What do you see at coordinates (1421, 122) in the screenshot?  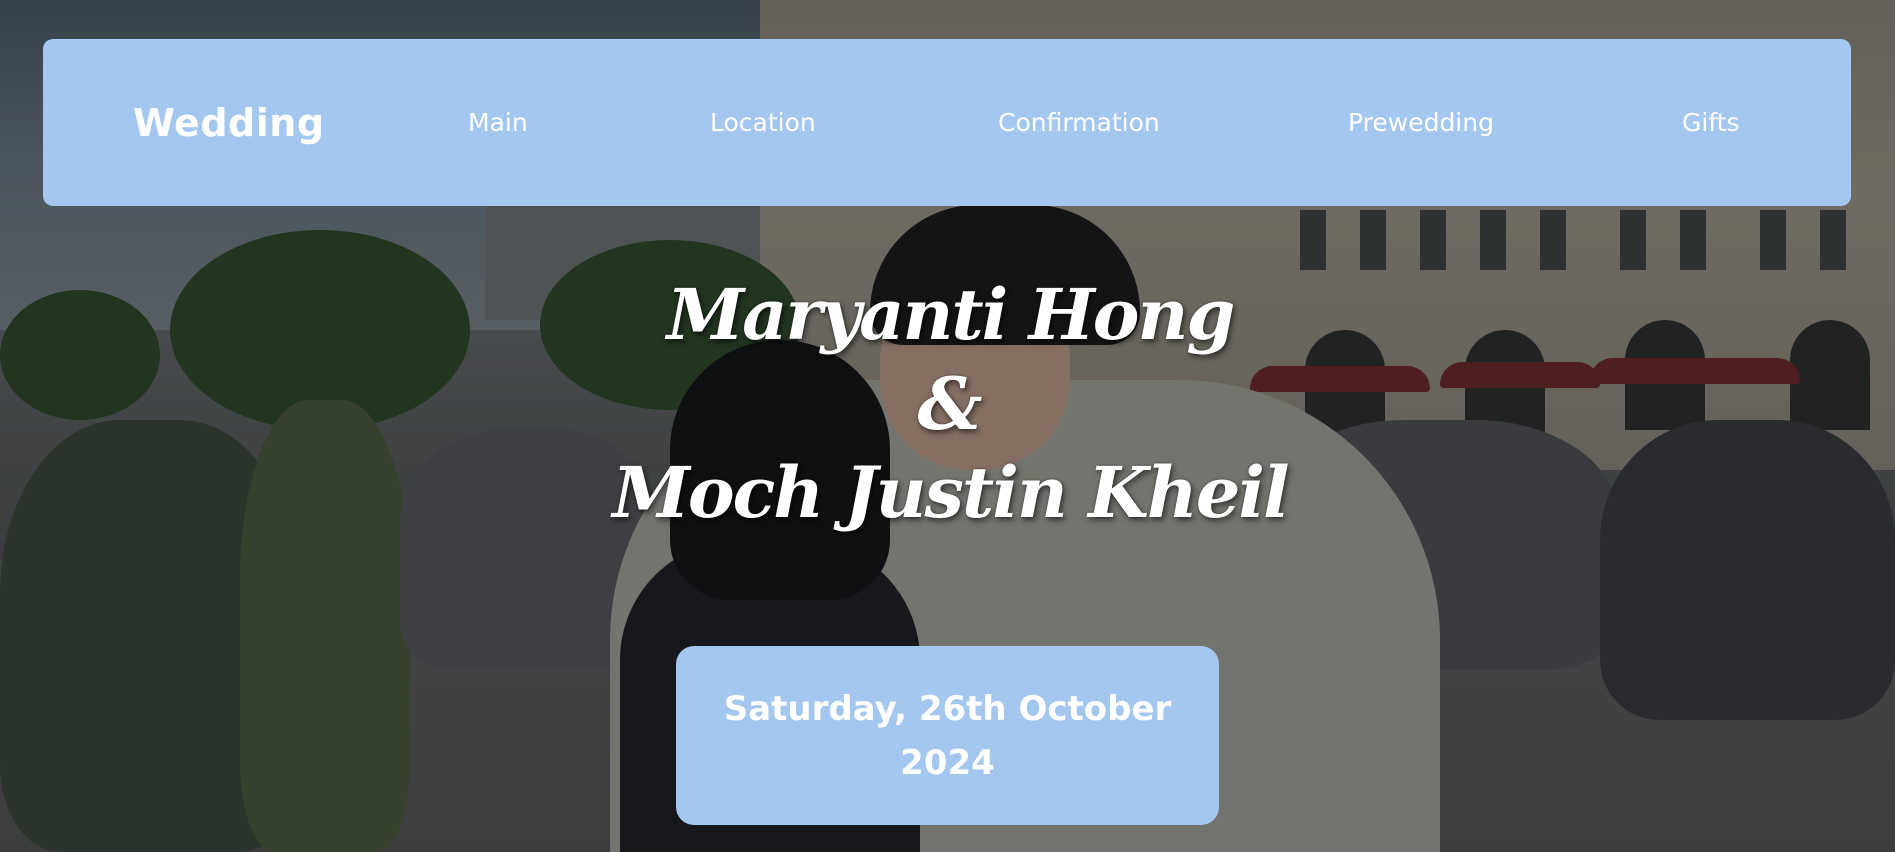 I see `nav-item-prewedding: Prewedding` at bounding box center [1421, 122].